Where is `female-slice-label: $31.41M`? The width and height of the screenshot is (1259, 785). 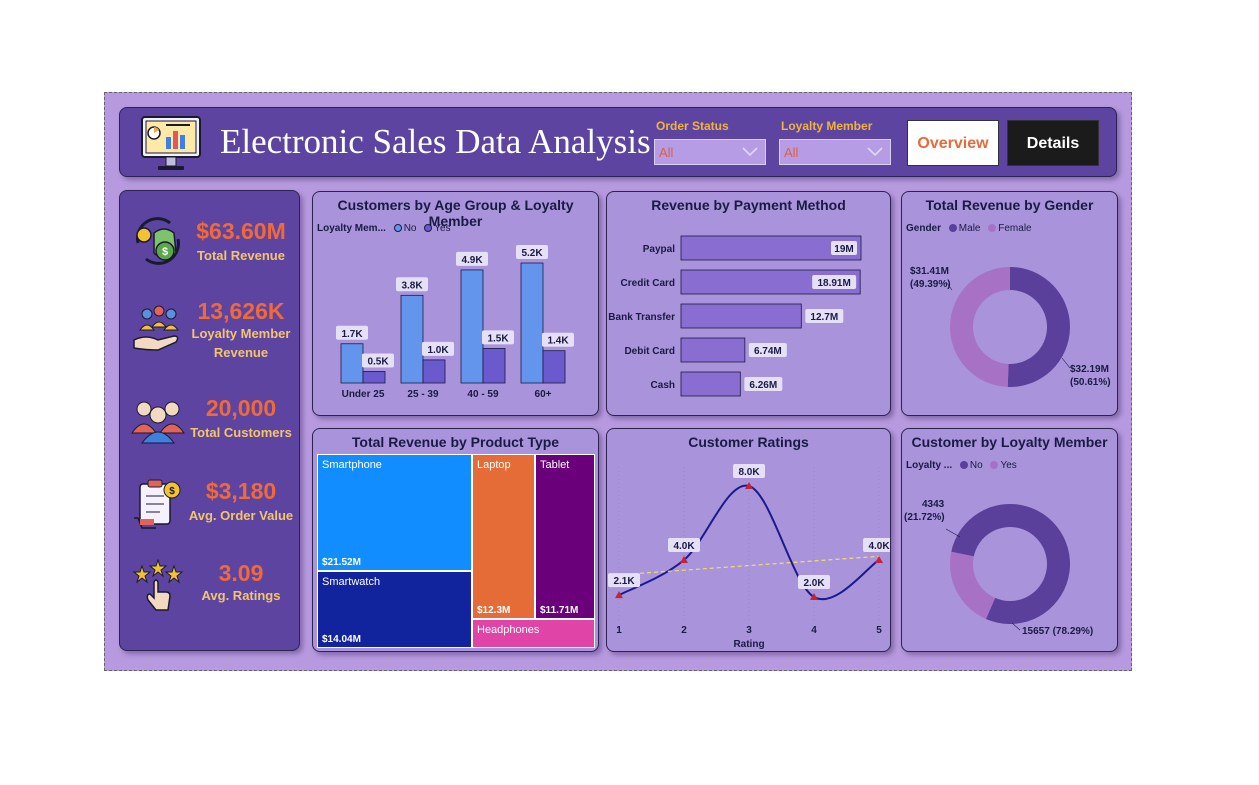 female-slice-label: $31.41M is located at coordinates (929, 271).